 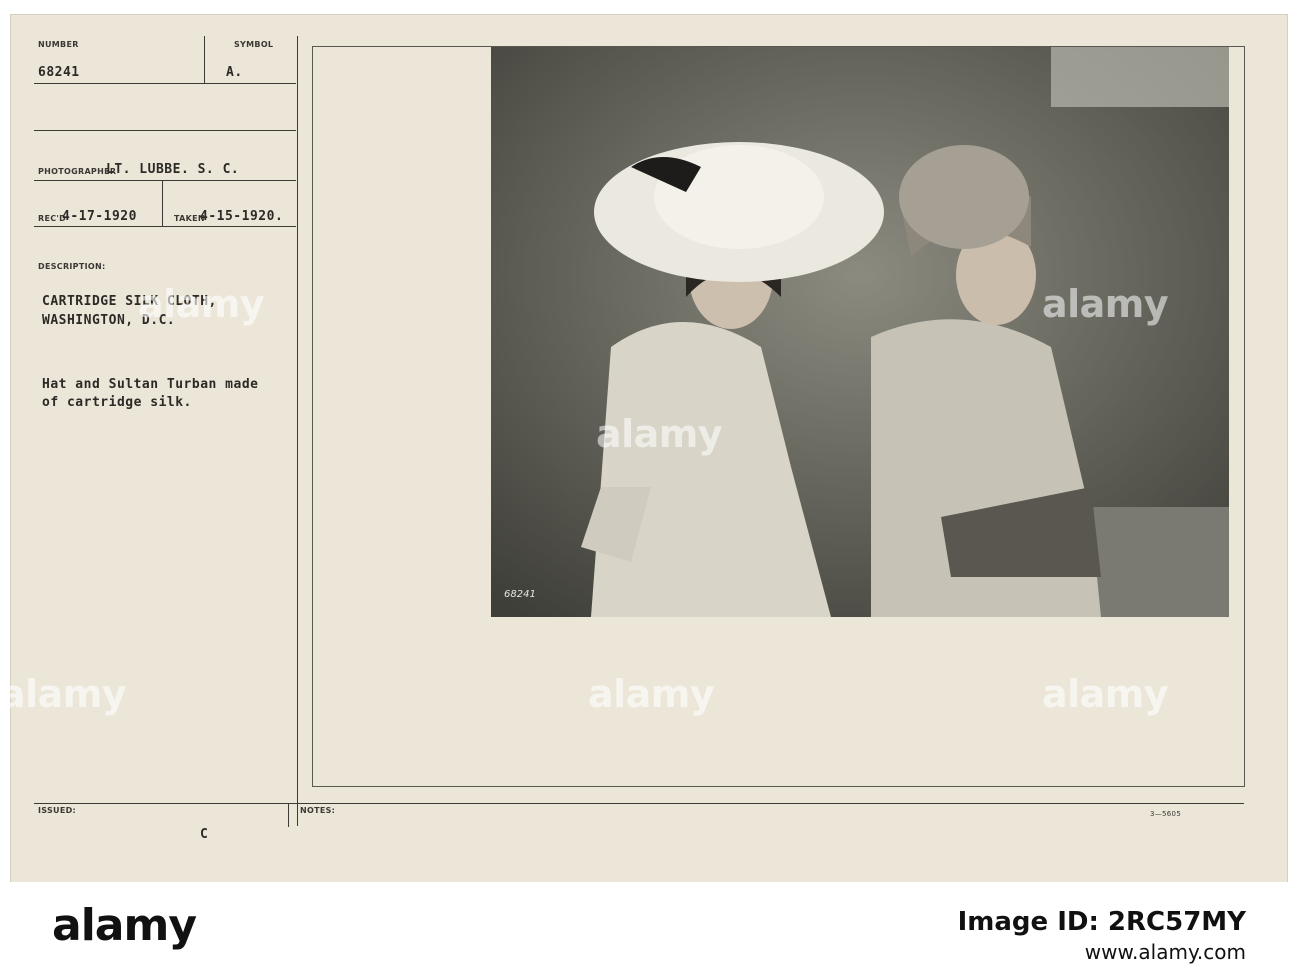 What do you see at coordinates (297, 431) in the screenshot?
I see `form-line-column` at bounding box center [297, 431].